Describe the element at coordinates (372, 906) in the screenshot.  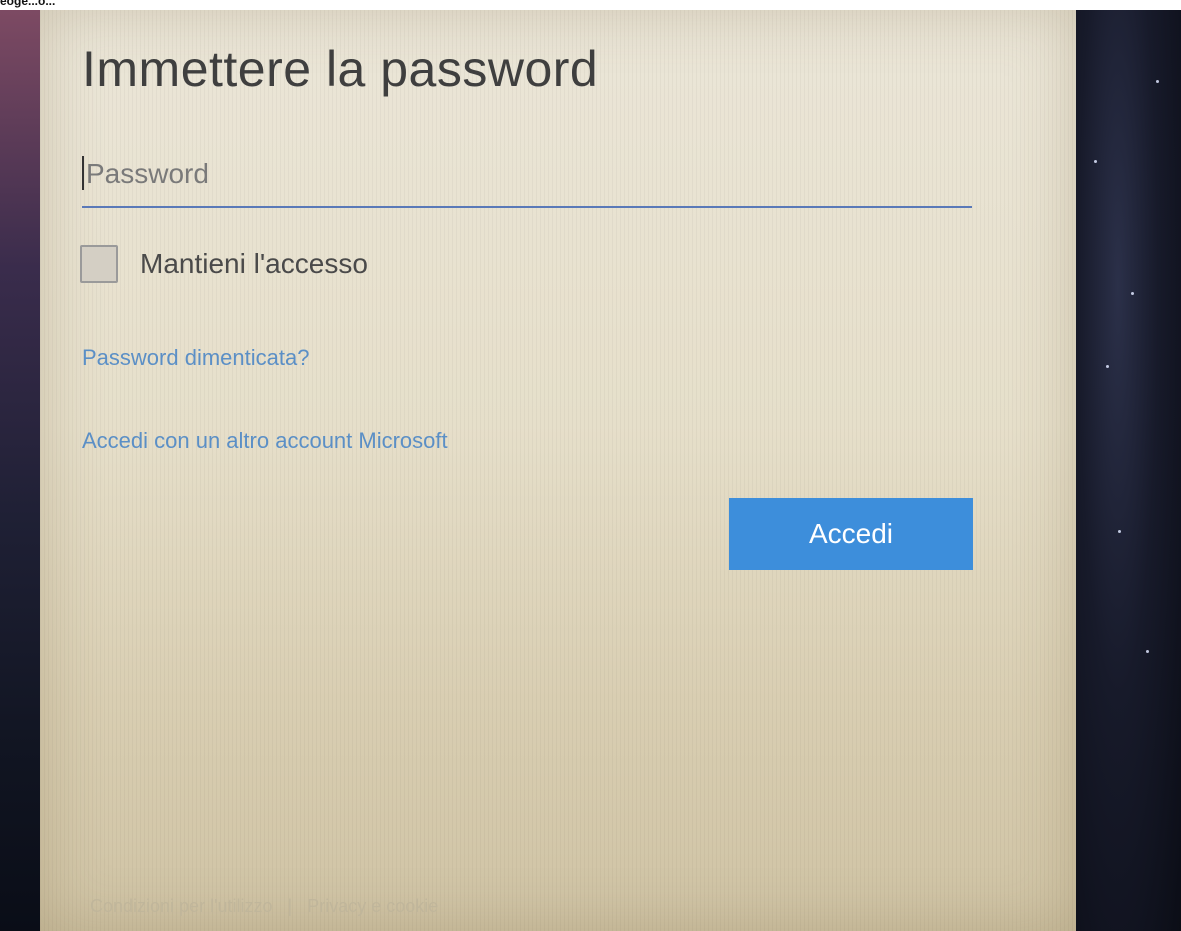
I see `privacy-link: Privacy e cookie` at that location.